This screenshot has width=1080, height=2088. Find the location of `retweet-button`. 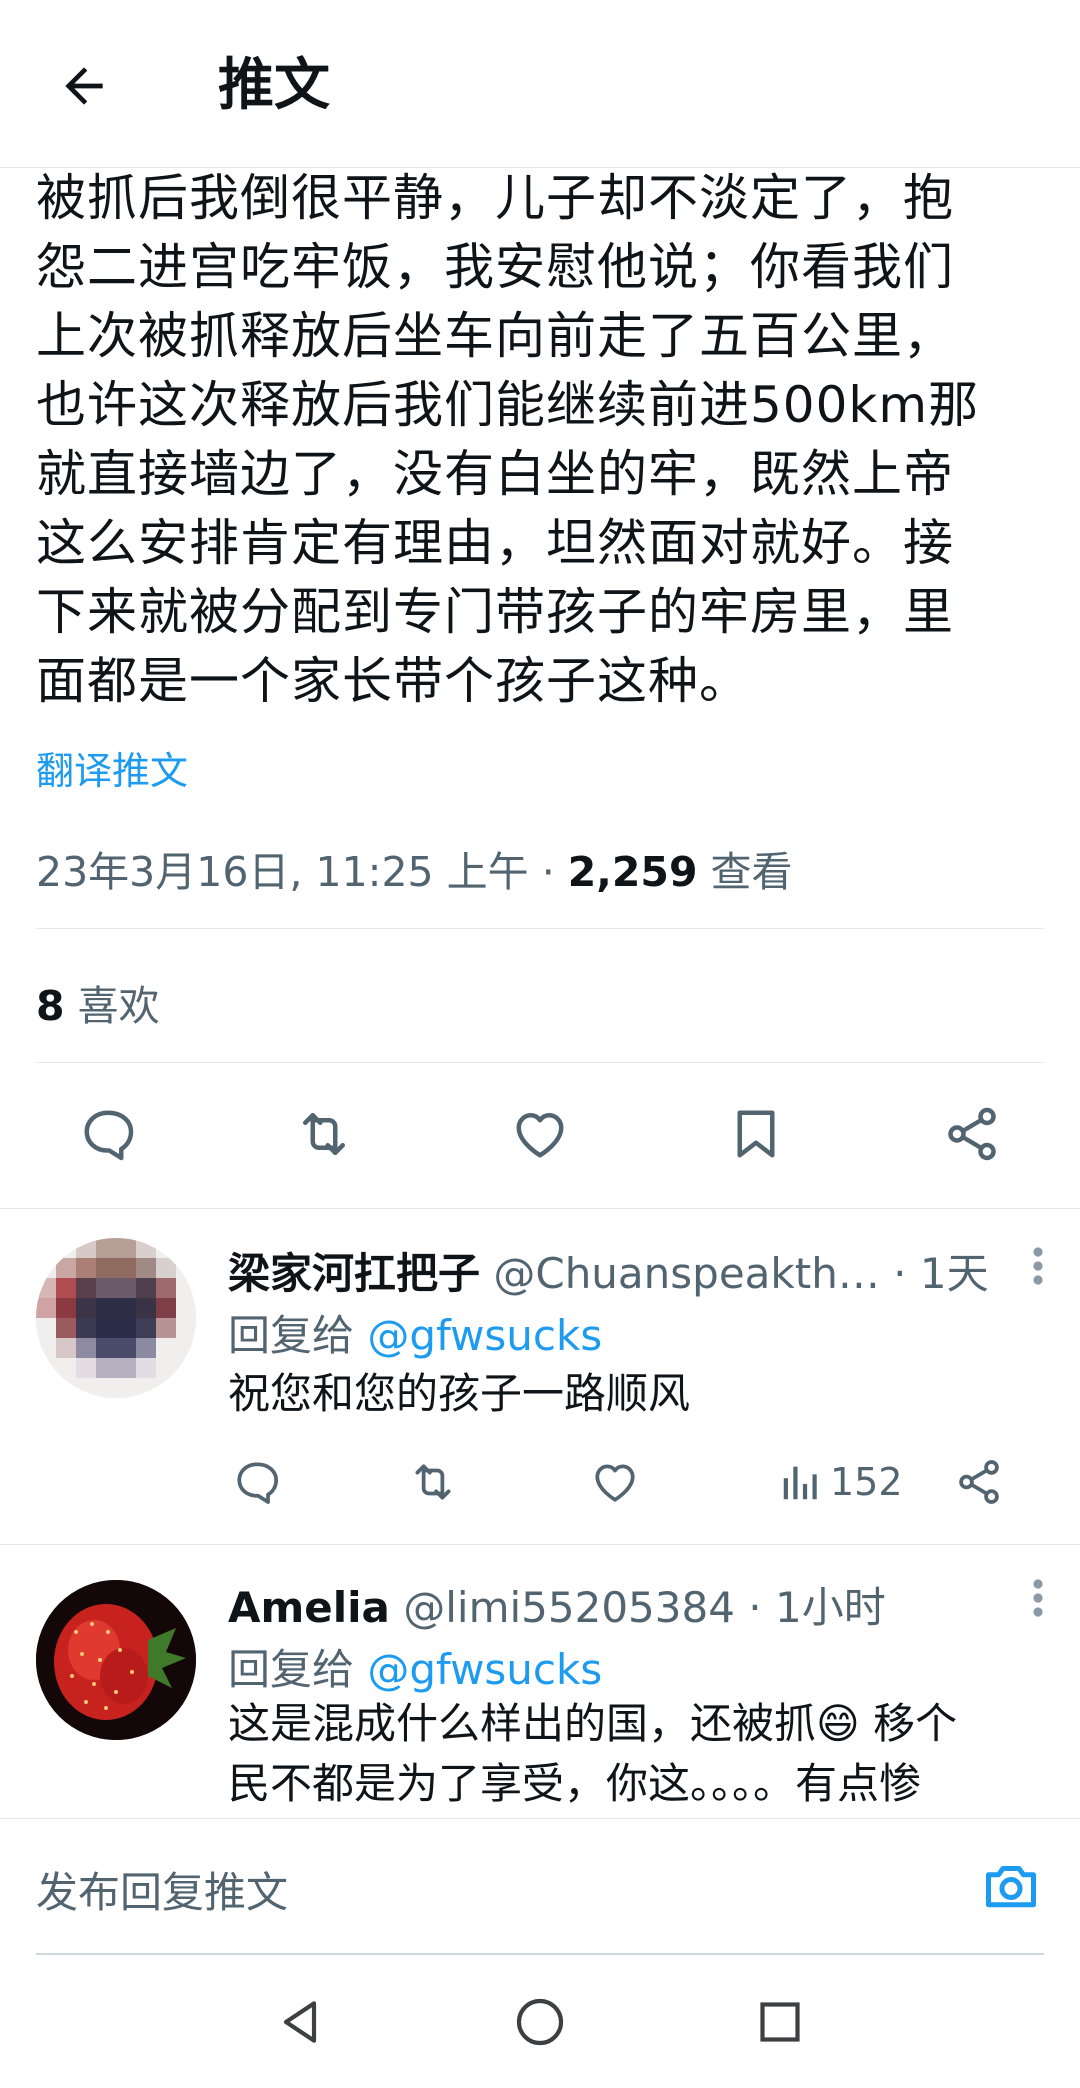

retweet-button is located at coordinates (324, 1134).